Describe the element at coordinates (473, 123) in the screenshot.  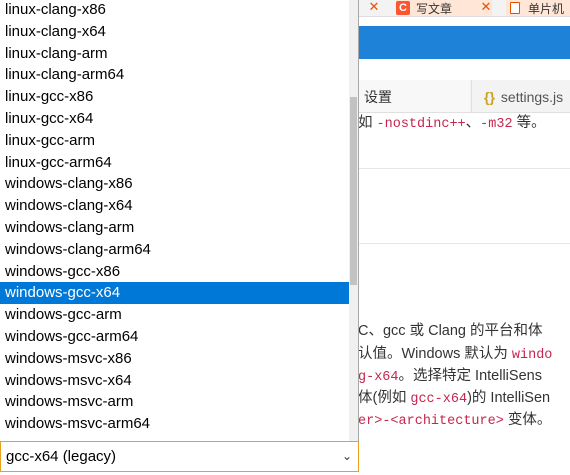
I see `desc-text: 、` at that location.